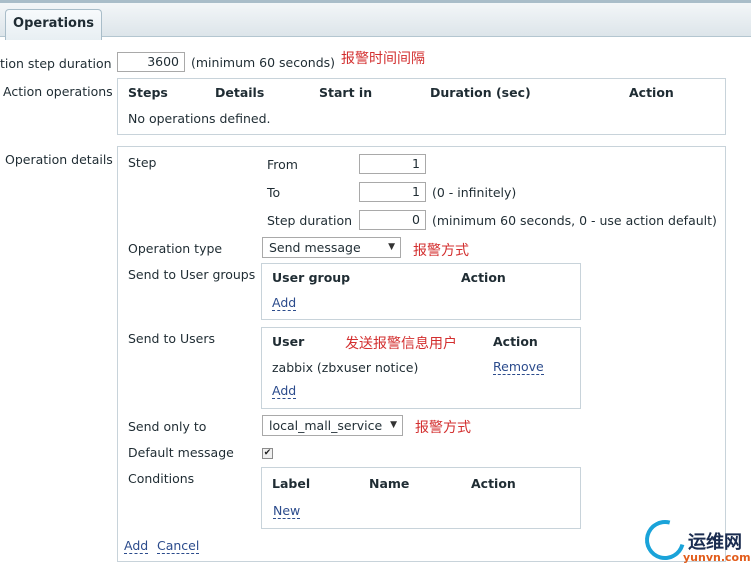 The width and height of the screenshot is (751, 572). Describe the element at coordinates (58, 91) in the screenshot. I see `action-operations-label: Action operations` at that location.